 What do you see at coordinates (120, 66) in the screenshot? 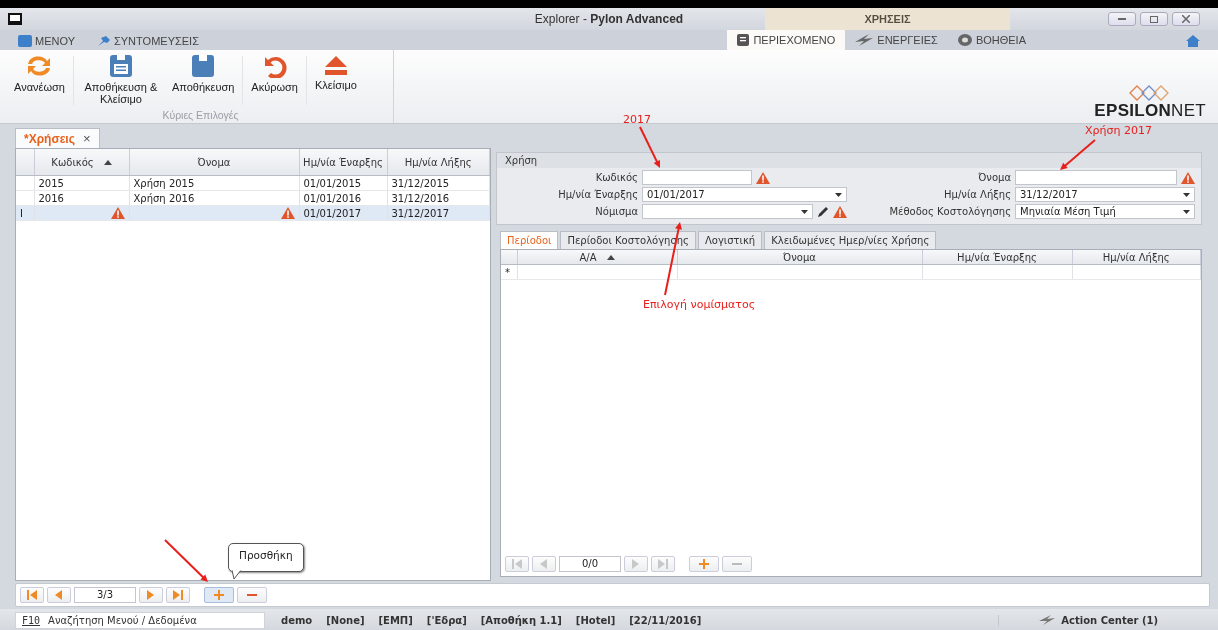
I see `save-list-icon` at bounding box center [120, 66].